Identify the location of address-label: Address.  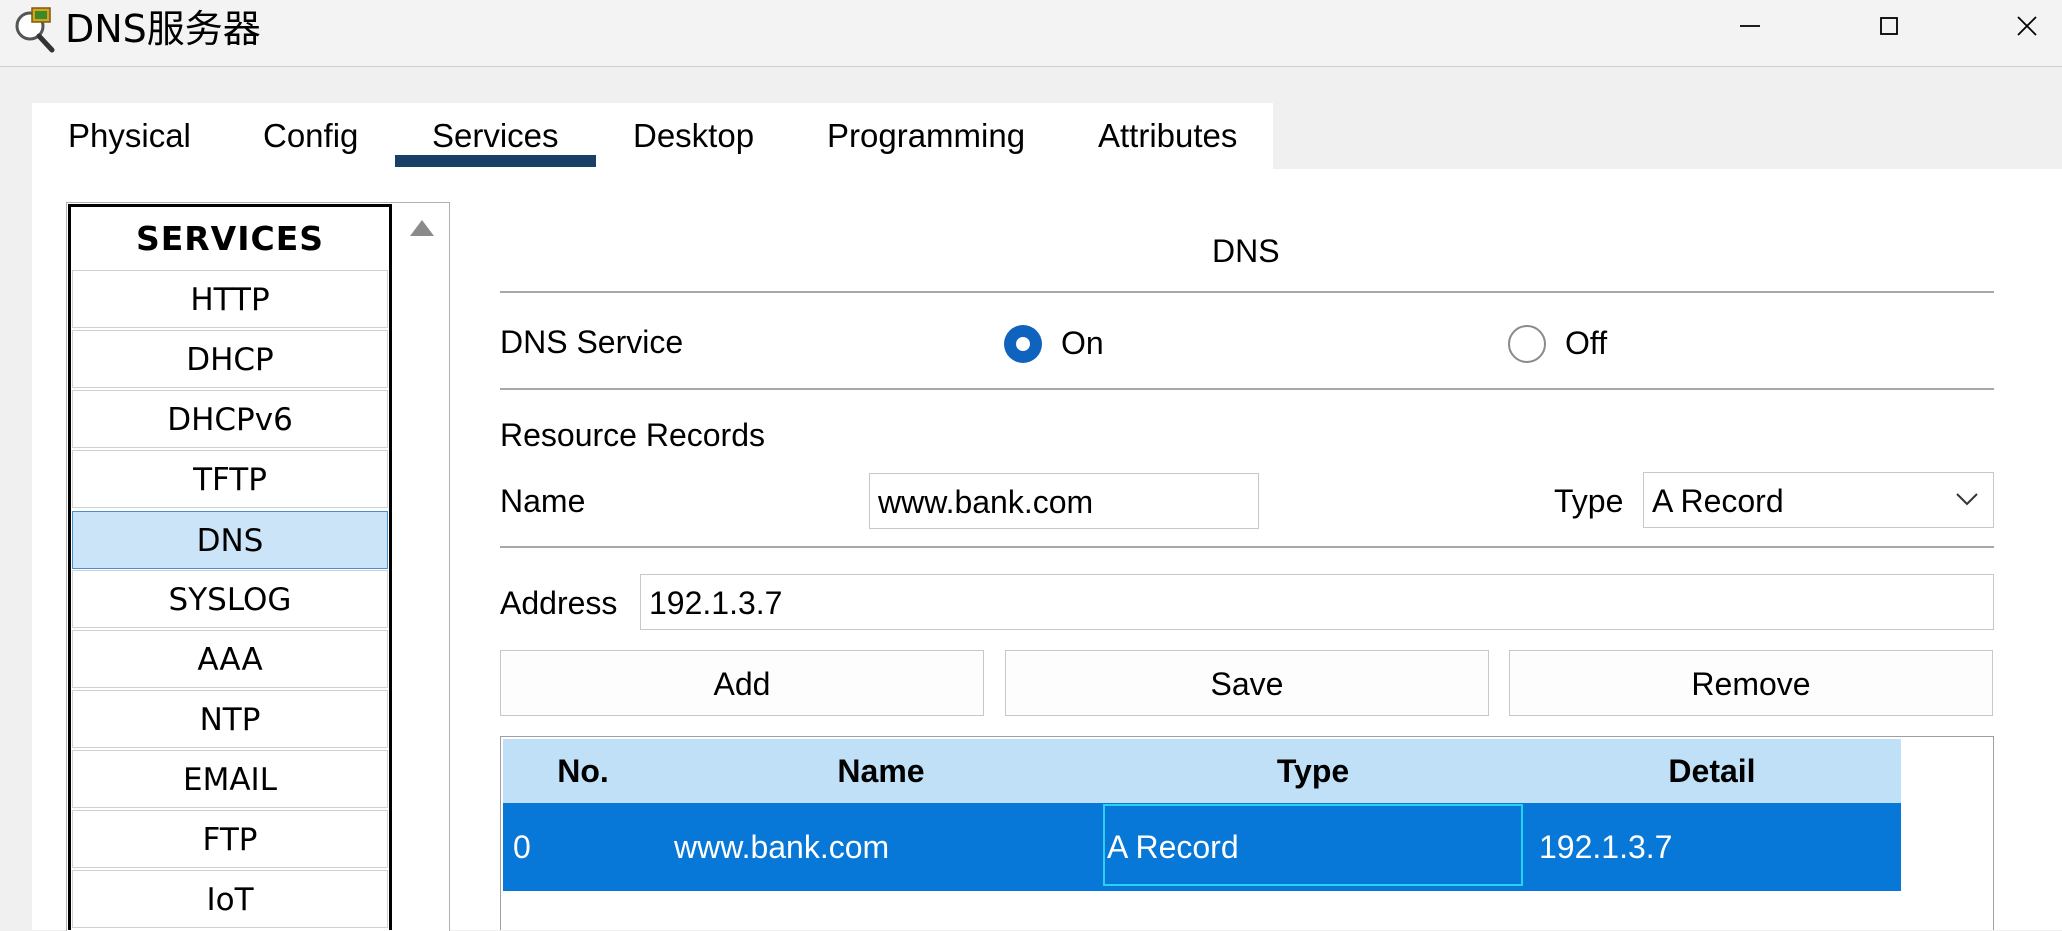
(559, 603).